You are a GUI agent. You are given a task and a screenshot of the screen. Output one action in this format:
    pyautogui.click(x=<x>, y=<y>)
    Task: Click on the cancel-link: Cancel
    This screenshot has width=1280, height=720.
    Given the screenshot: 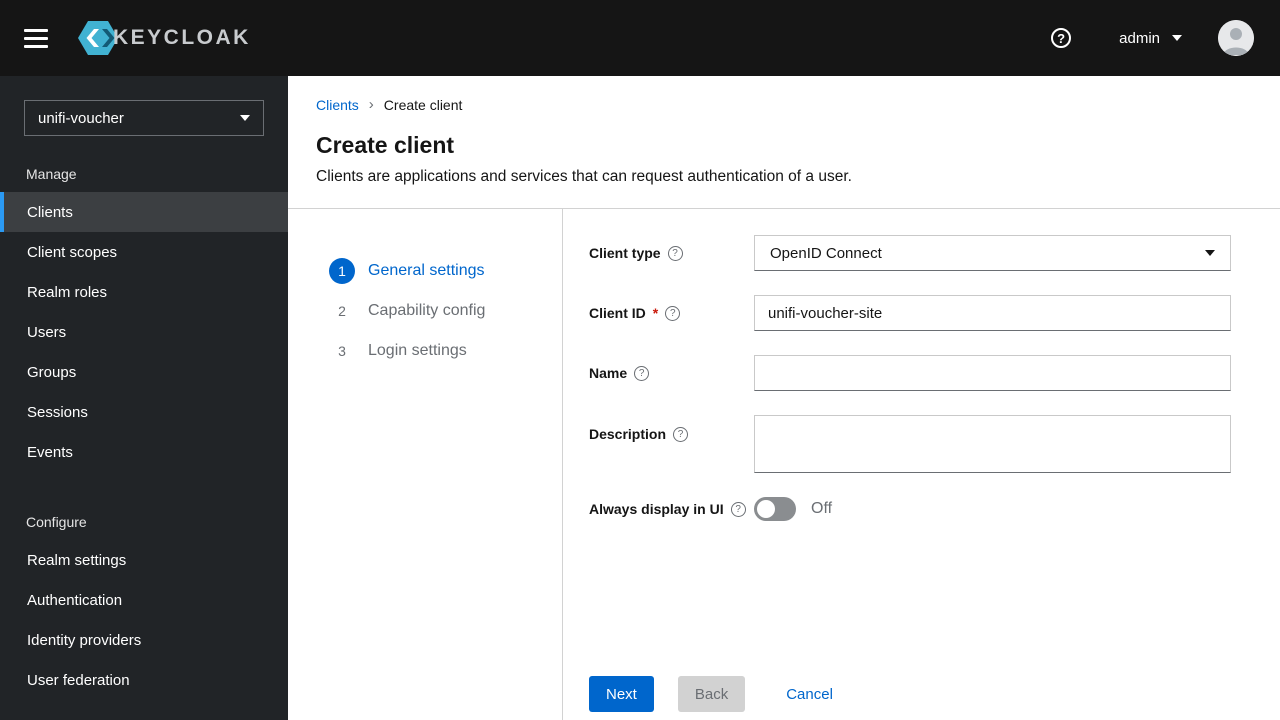 What is the action you would take?
    pyautogui.click(x=809, y=694)
    